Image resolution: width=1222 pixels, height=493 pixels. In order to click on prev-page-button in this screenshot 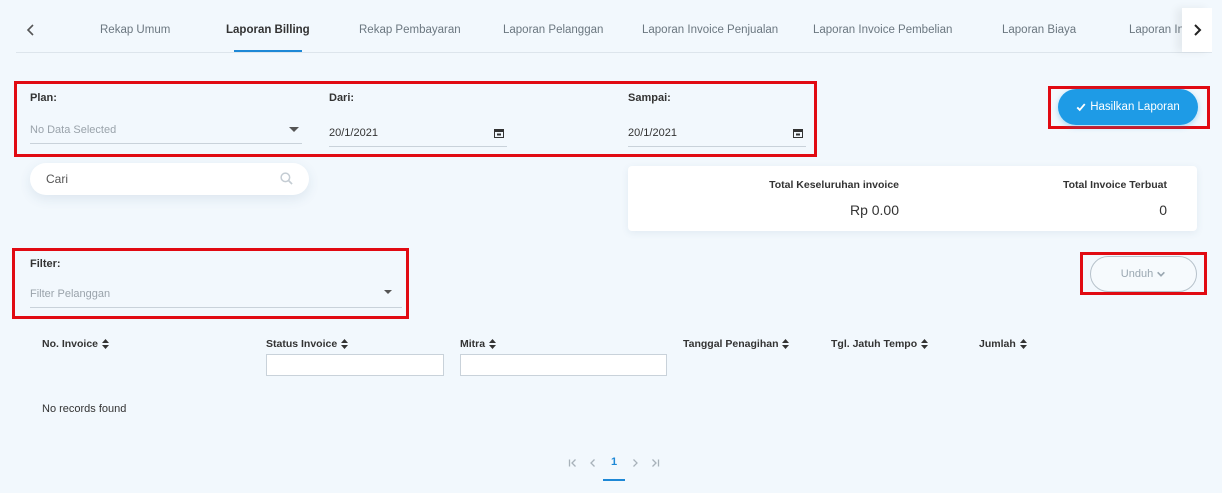, I will do `click(593, 464)`.